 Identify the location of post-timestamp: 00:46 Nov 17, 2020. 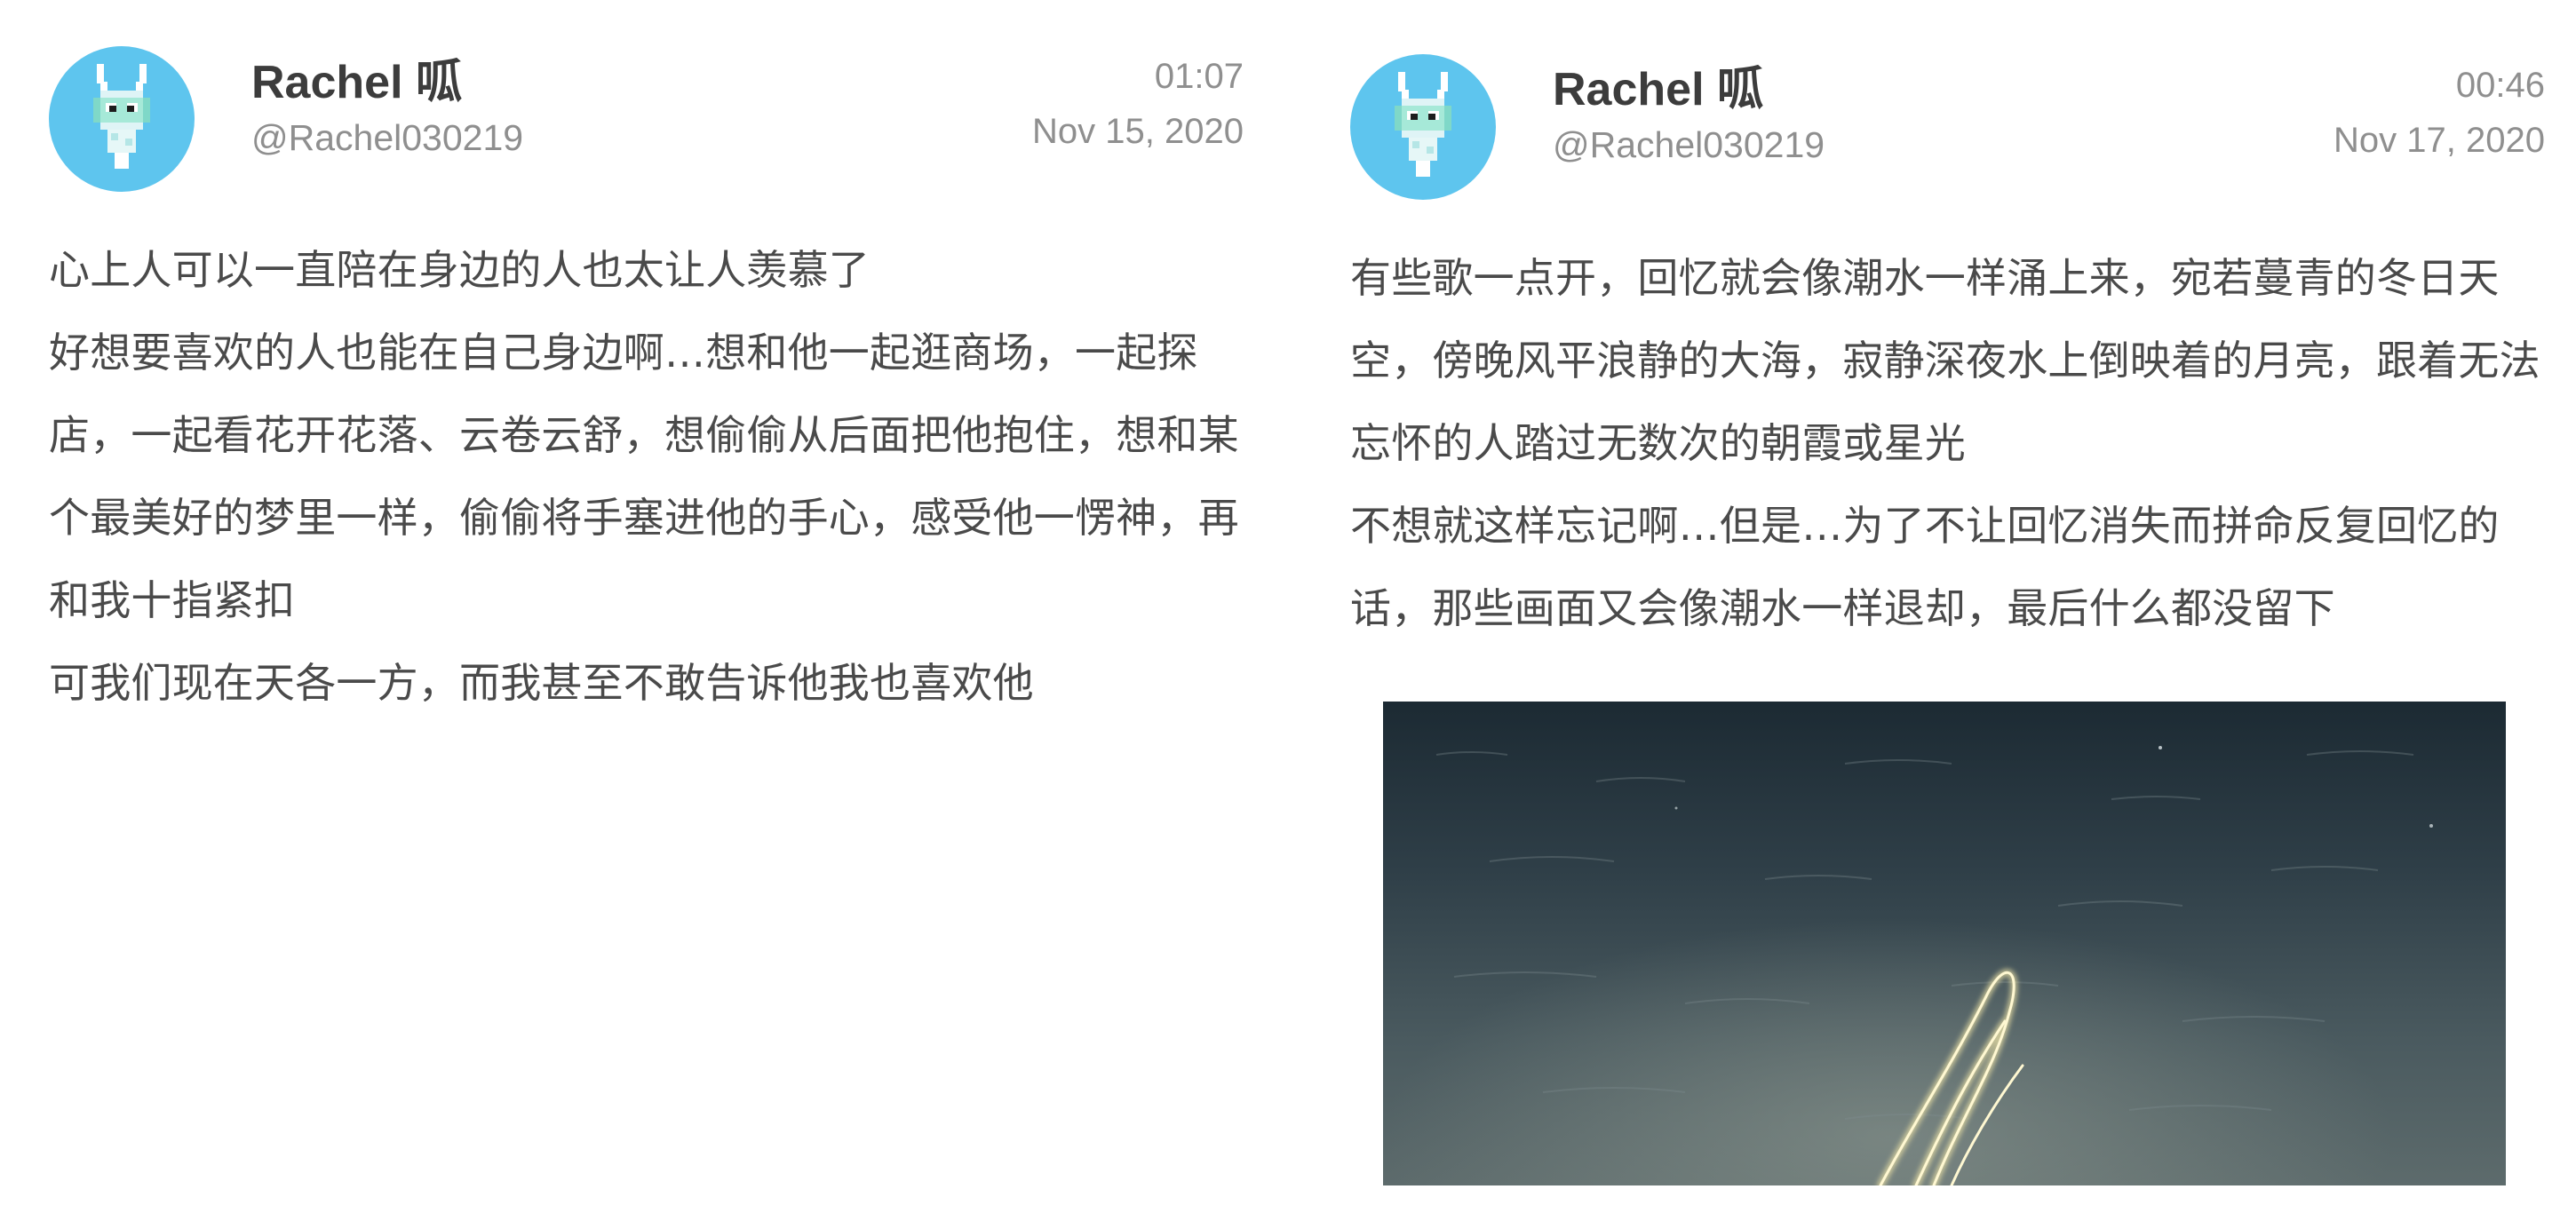
(2439, 113).